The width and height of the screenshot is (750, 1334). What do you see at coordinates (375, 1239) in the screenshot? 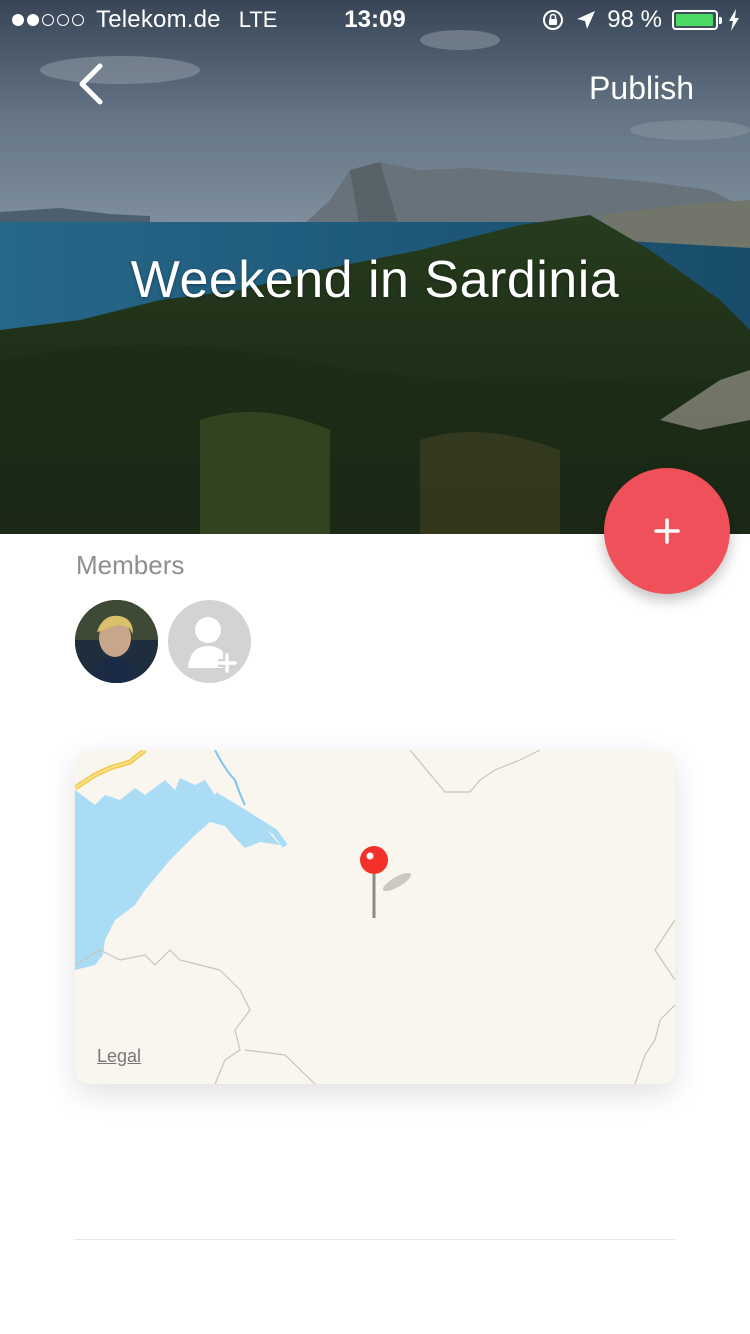
I see `section-divider` at bounding box center [375, 1239].